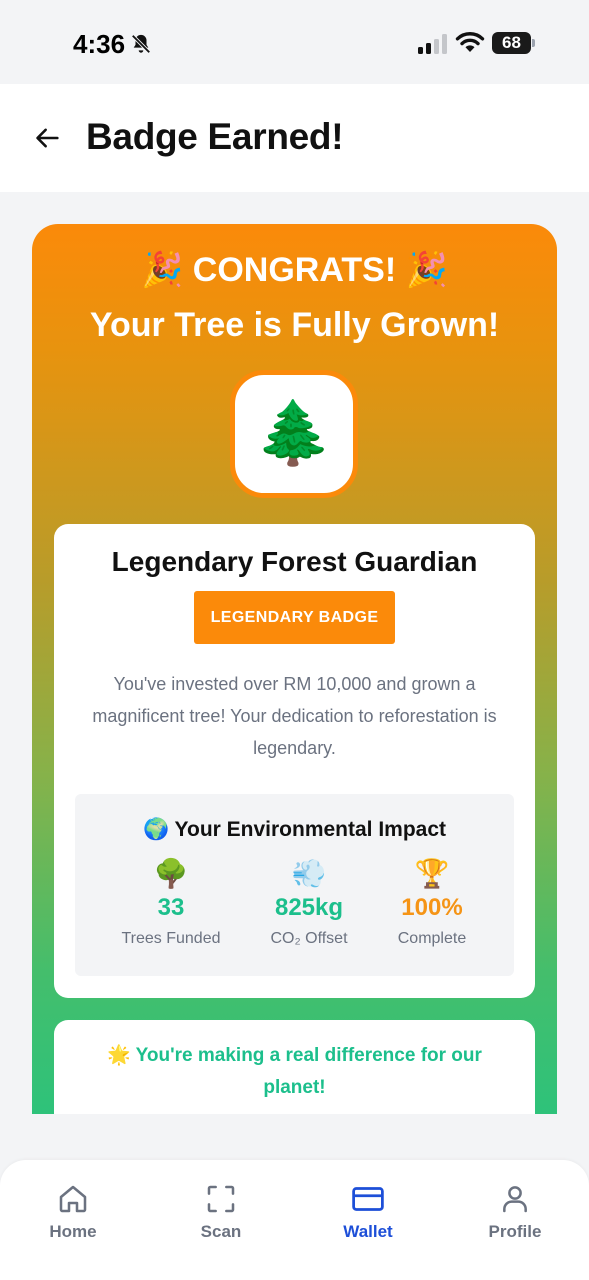 The image size is (589, 1280). What do you see at coordinates (99, 44) in the screenshot?
I see `status-time: 4:36` at bounding box center [99, 44].